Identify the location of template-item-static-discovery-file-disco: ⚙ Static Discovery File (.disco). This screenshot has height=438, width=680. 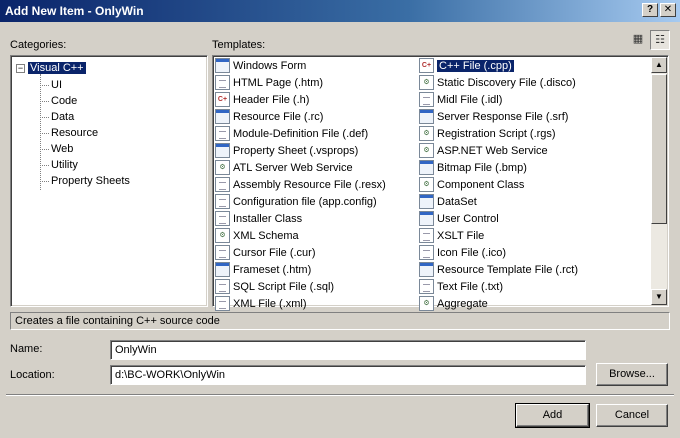
(497, 82).